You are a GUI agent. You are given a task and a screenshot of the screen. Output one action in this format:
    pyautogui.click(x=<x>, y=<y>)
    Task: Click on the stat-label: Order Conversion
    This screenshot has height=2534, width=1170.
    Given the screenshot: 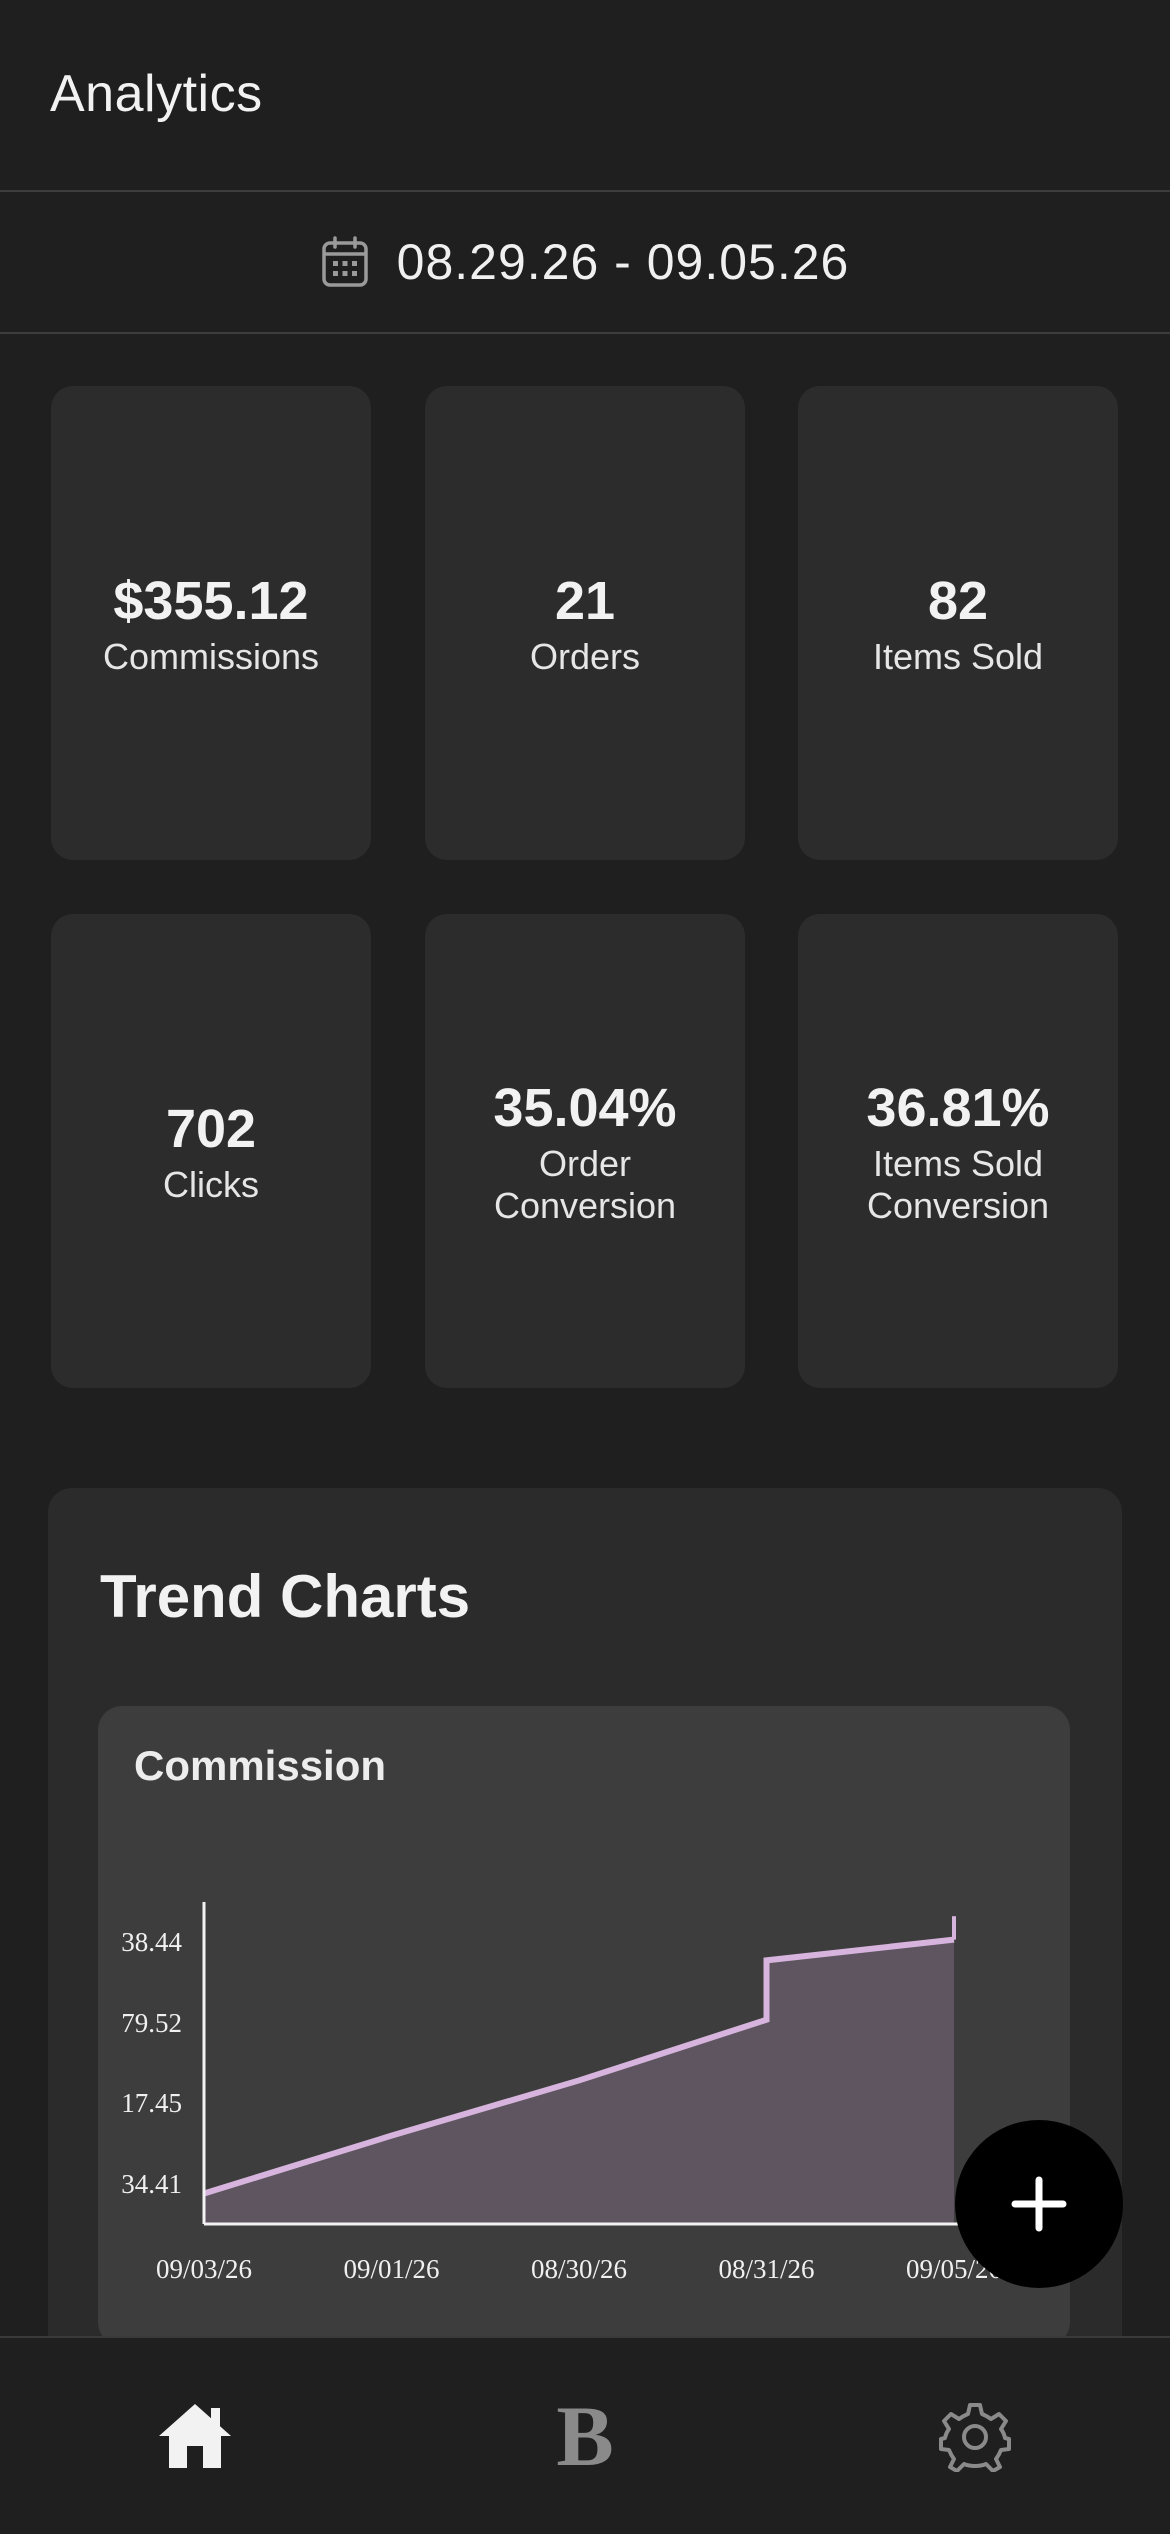 What is the action you would take?
    pyautogui.click(x=585, y=1184)
    